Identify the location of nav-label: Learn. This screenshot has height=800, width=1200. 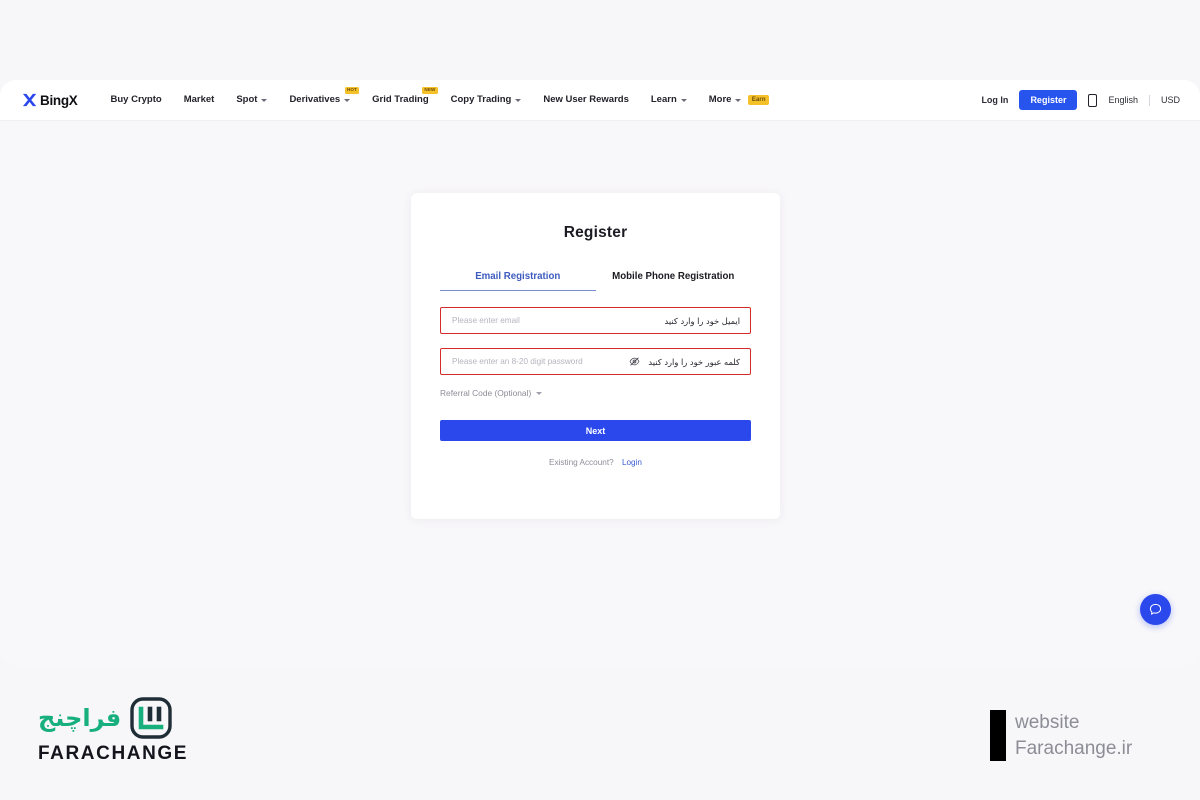
(663, 100).